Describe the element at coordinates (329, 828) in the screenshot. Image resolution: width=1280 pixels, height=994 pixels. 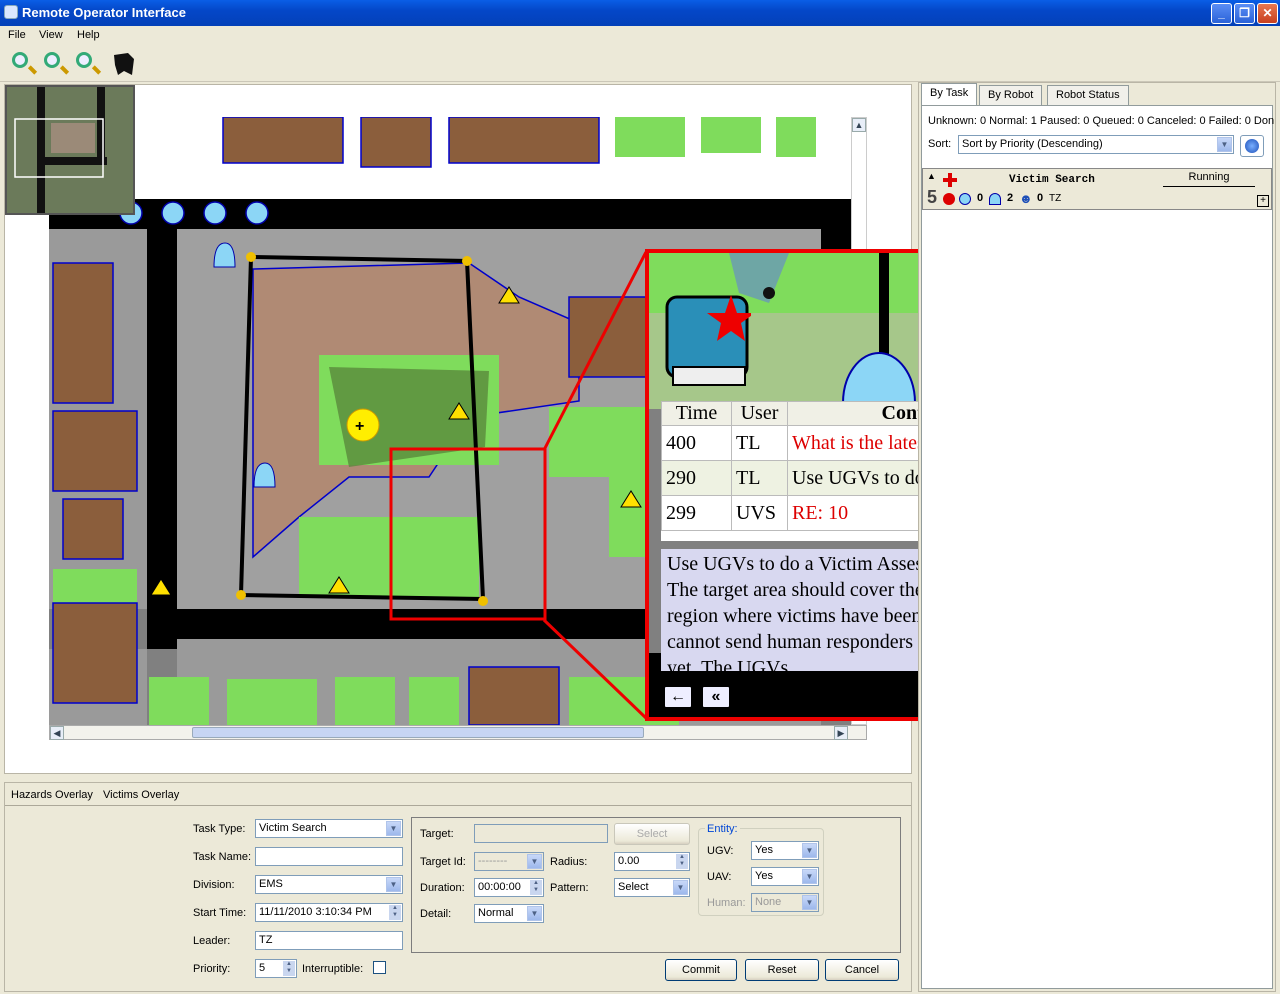
I see `task-type-select: Victim Search ▼` at that location.